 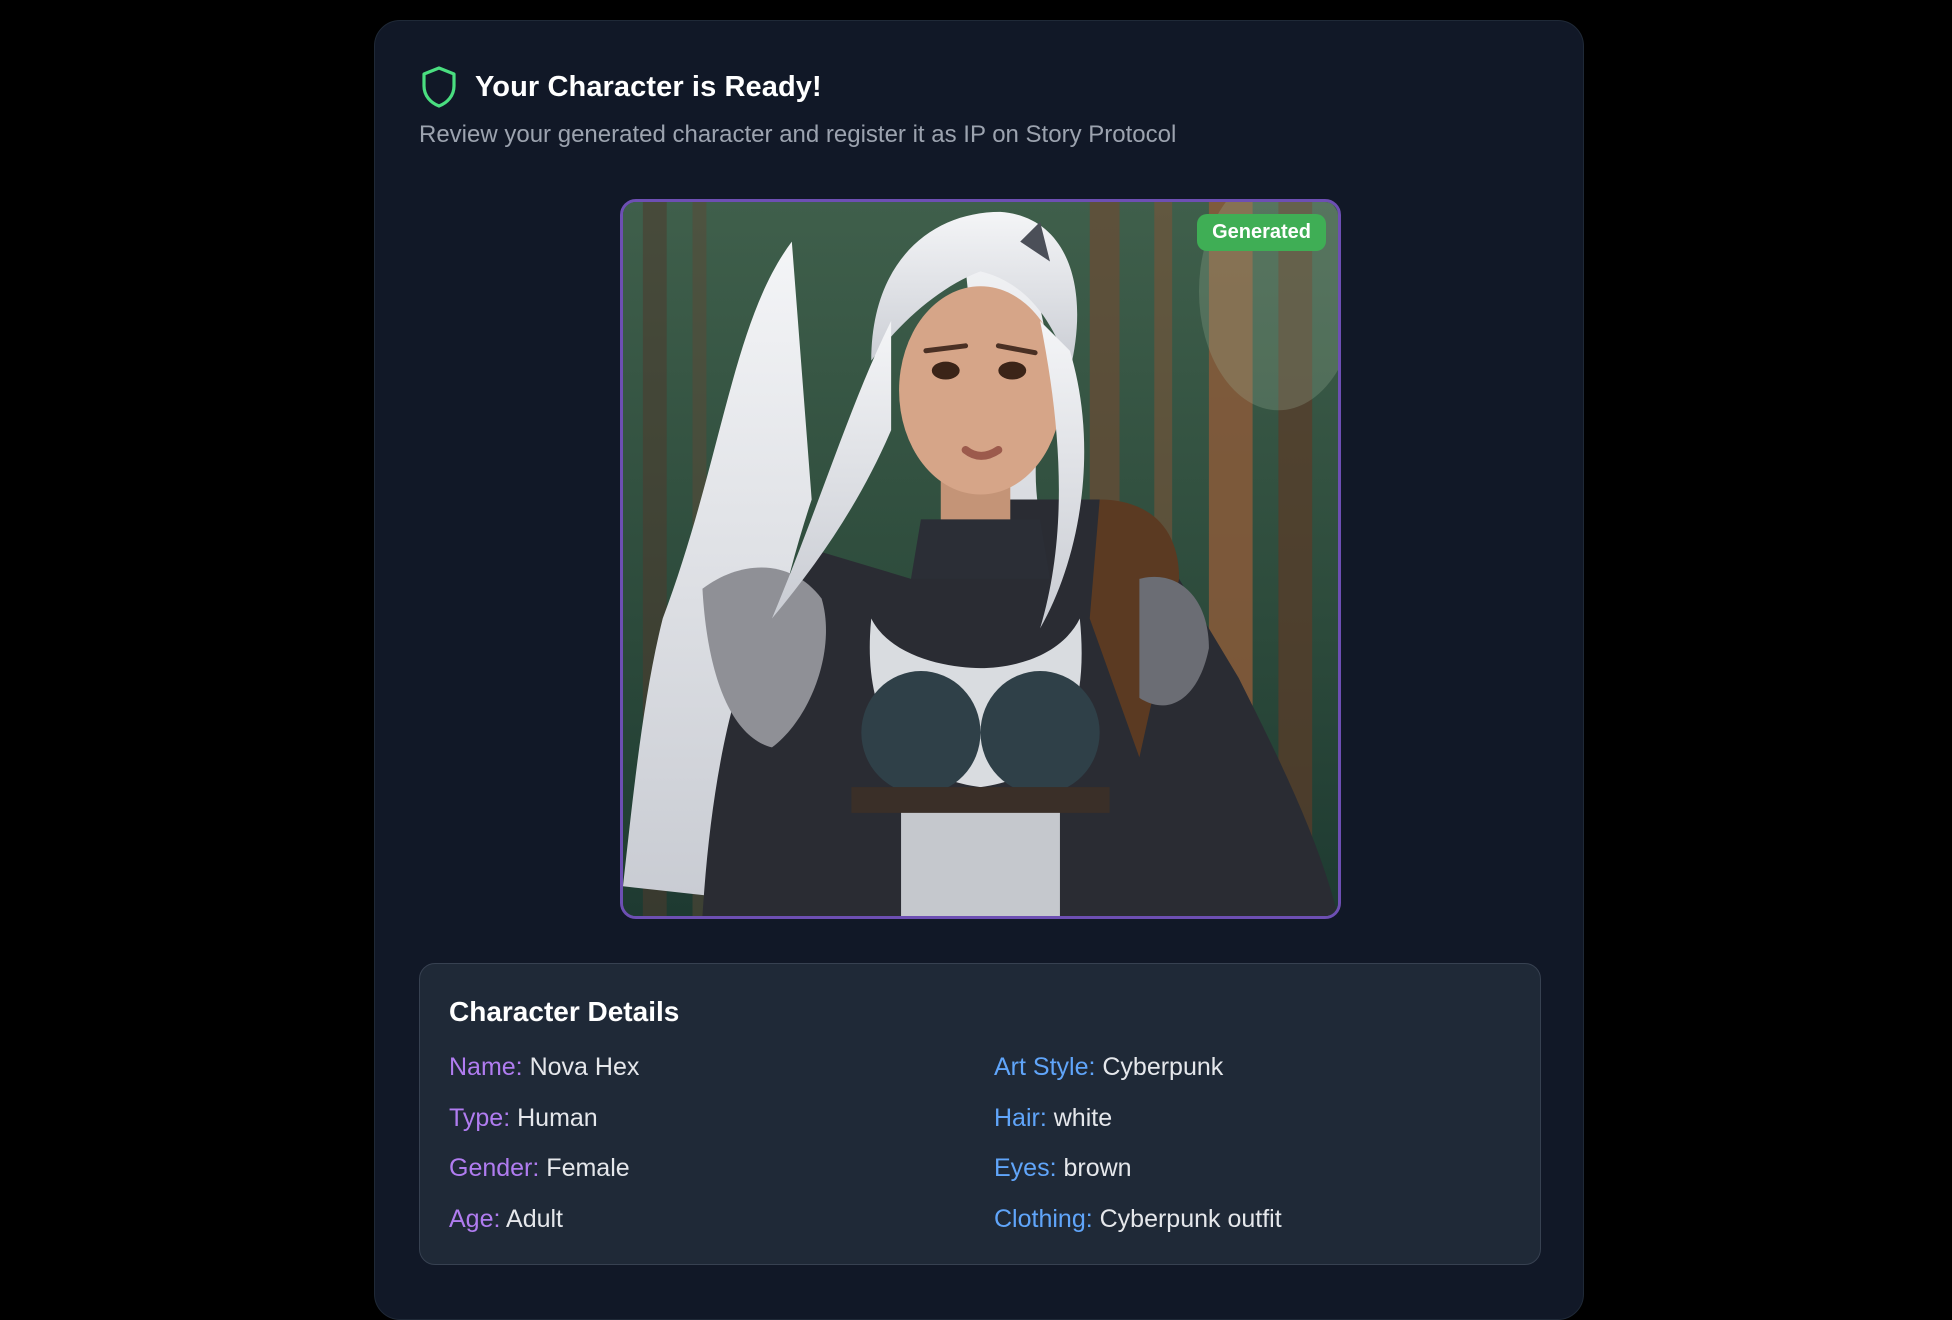 What do you see at coordinates (1261, 232) in the screenshot?
I see `generated-badge: Generated` at bounding box center [1261, 232].